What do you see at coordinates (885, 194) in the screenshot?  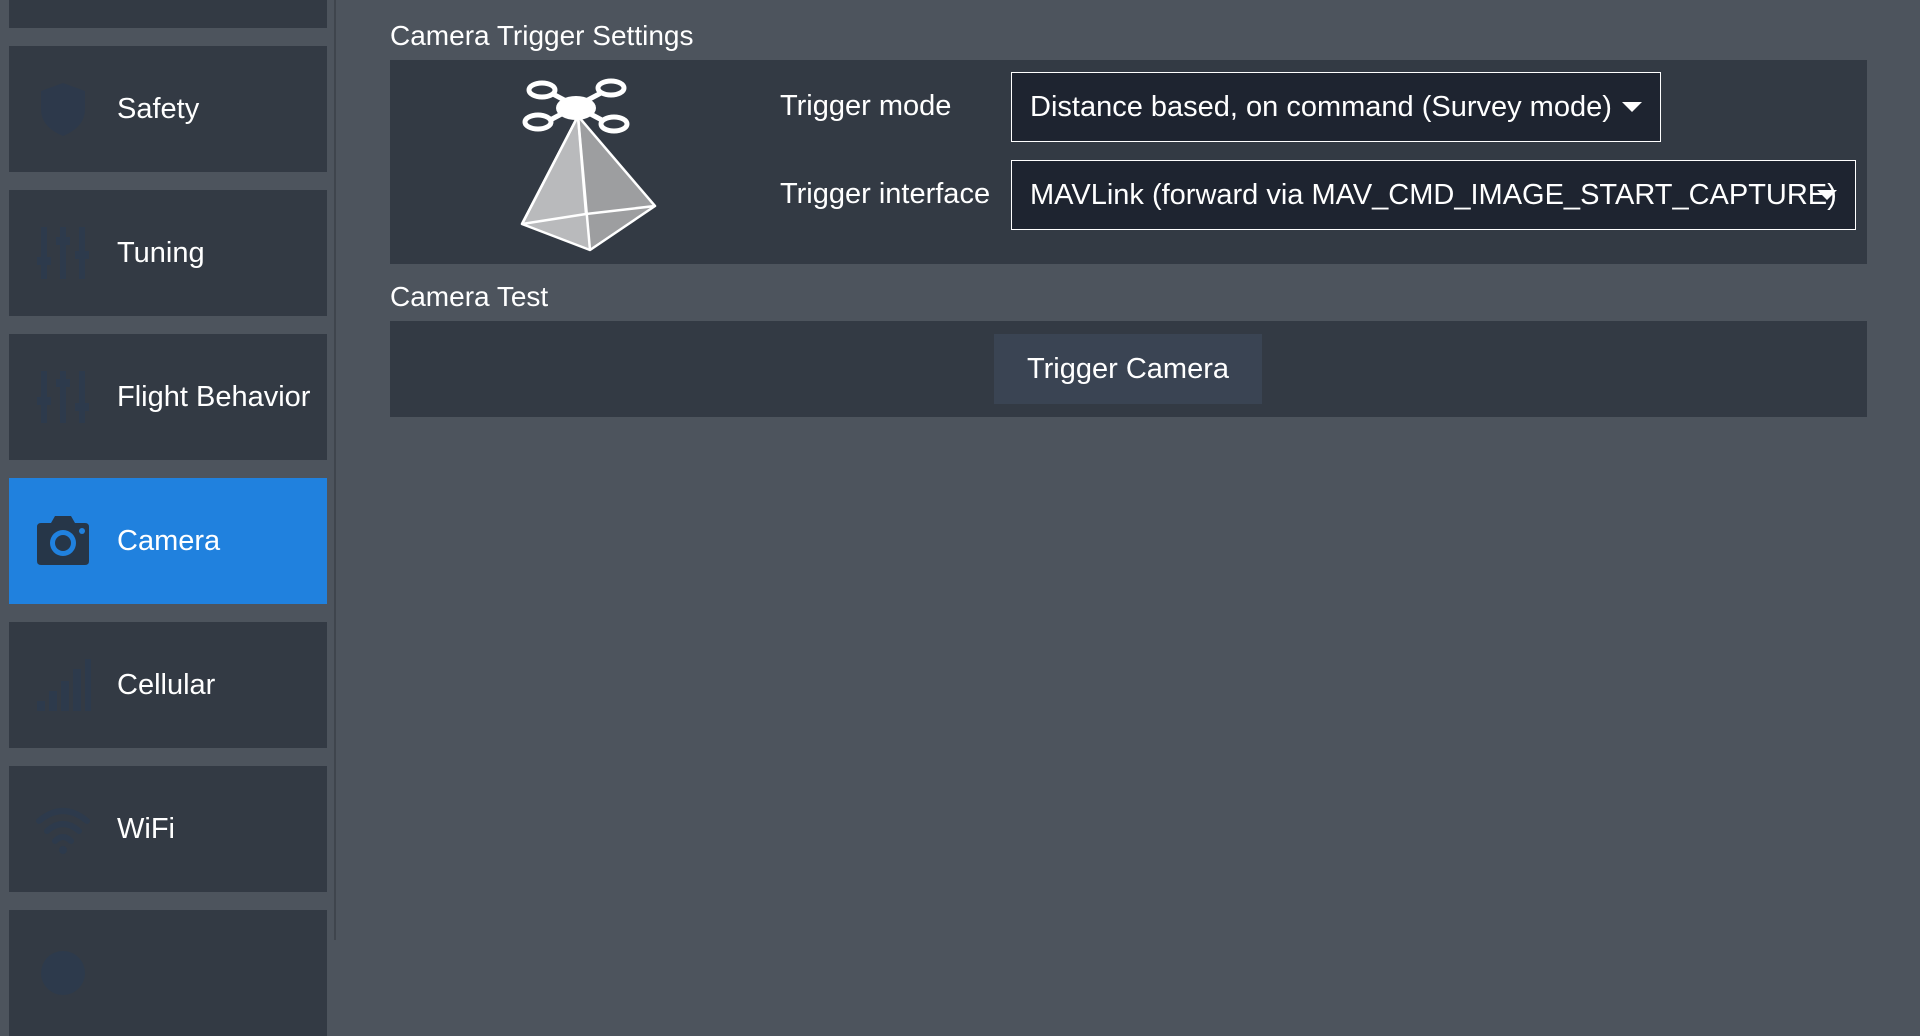 I see `trigger-interface-label: Trigger interface` at bounding box center [885, 194].